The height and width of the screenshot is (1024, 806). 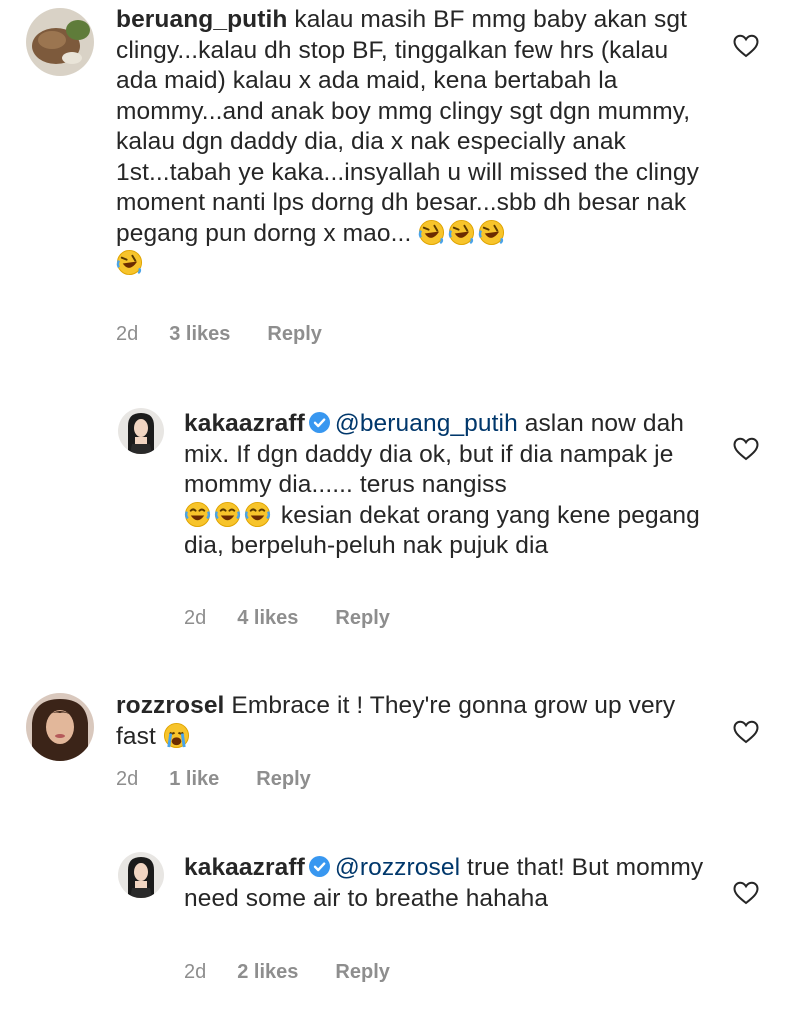 I want to click on comment-likes: 2 likes, so click(x=267, y=972).